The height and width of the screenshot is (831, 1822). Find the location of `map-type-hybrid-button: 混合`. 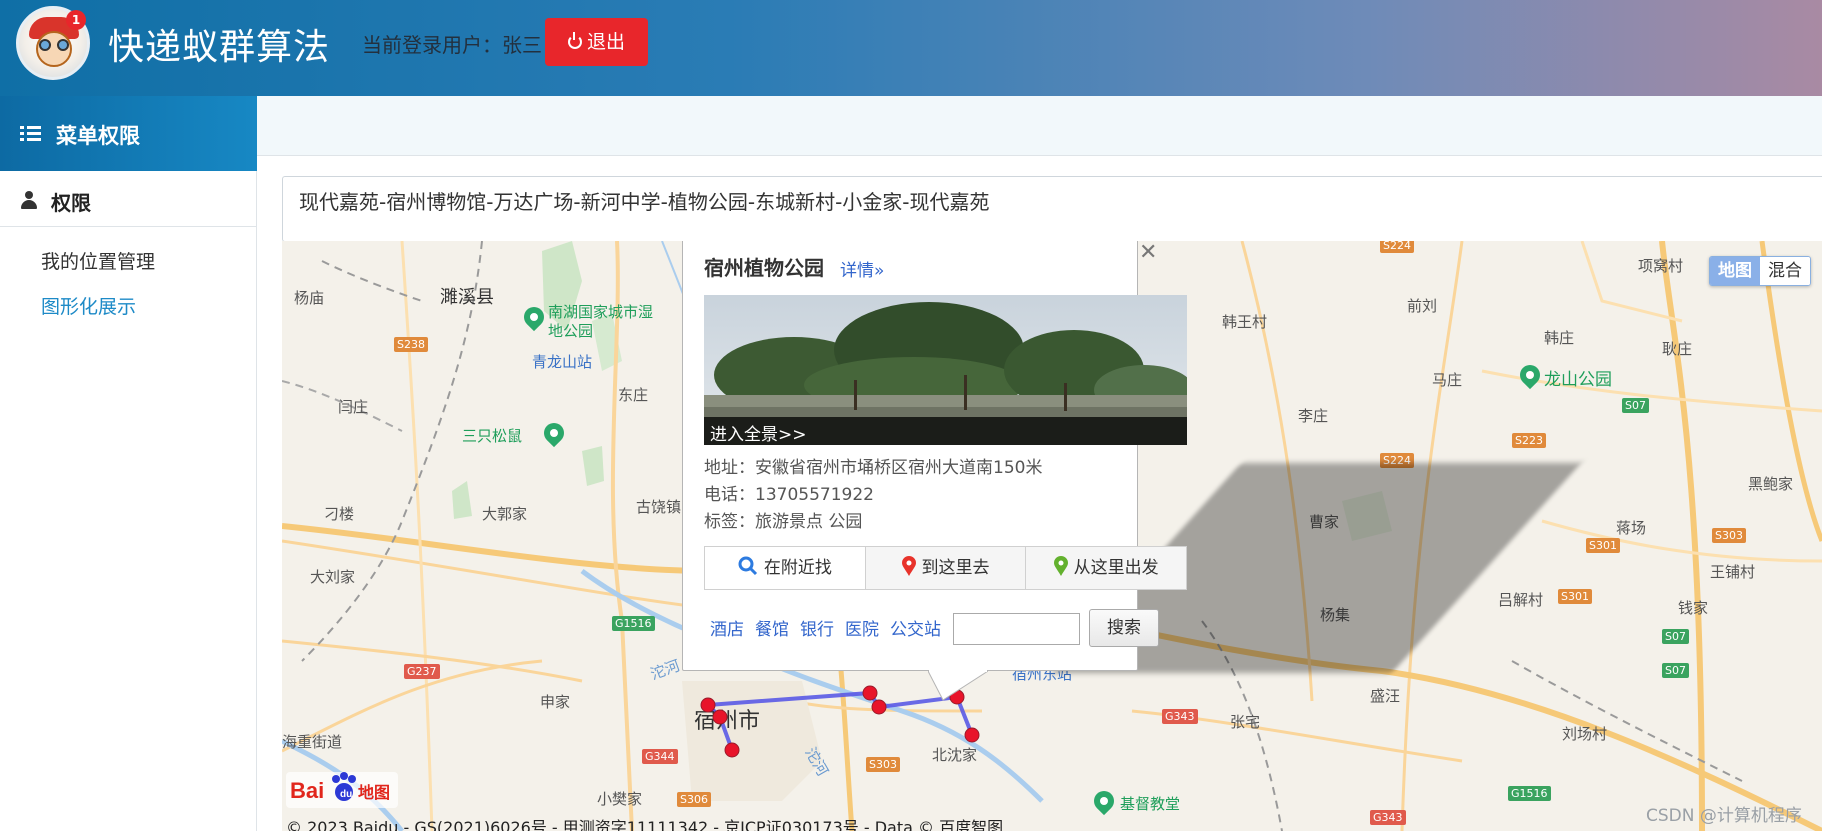

map-type-hybrid-button: 混合 is located at coordinates (1785, 271).